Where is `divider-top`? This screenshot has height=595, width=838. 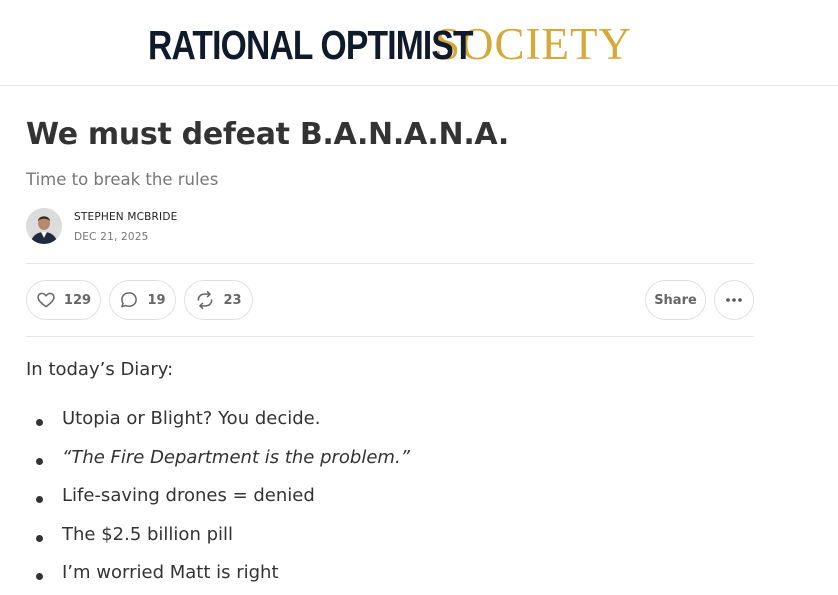 divider-top is located at coordinates (390, 263).